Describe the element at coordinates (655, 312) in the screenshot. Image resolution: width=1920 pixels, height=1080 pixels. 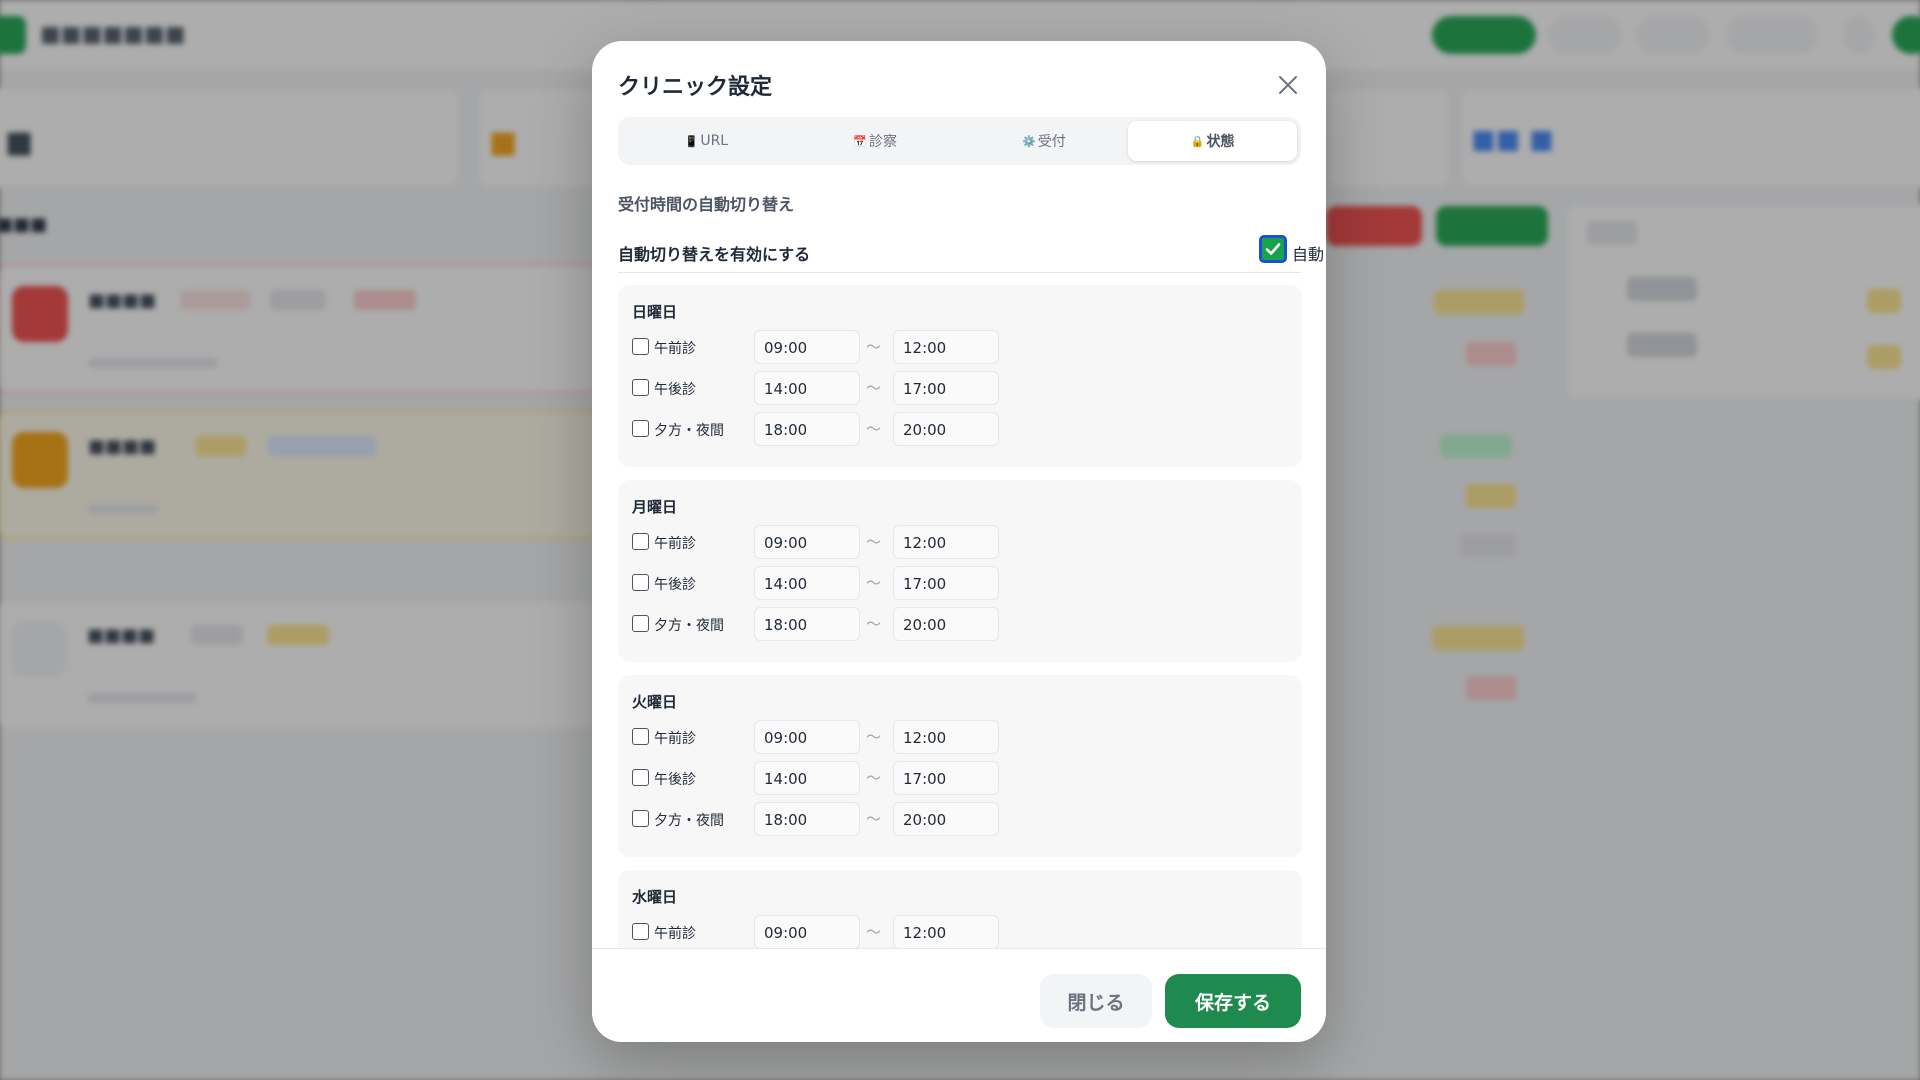
I see `day-title: 日曜日` at that location.